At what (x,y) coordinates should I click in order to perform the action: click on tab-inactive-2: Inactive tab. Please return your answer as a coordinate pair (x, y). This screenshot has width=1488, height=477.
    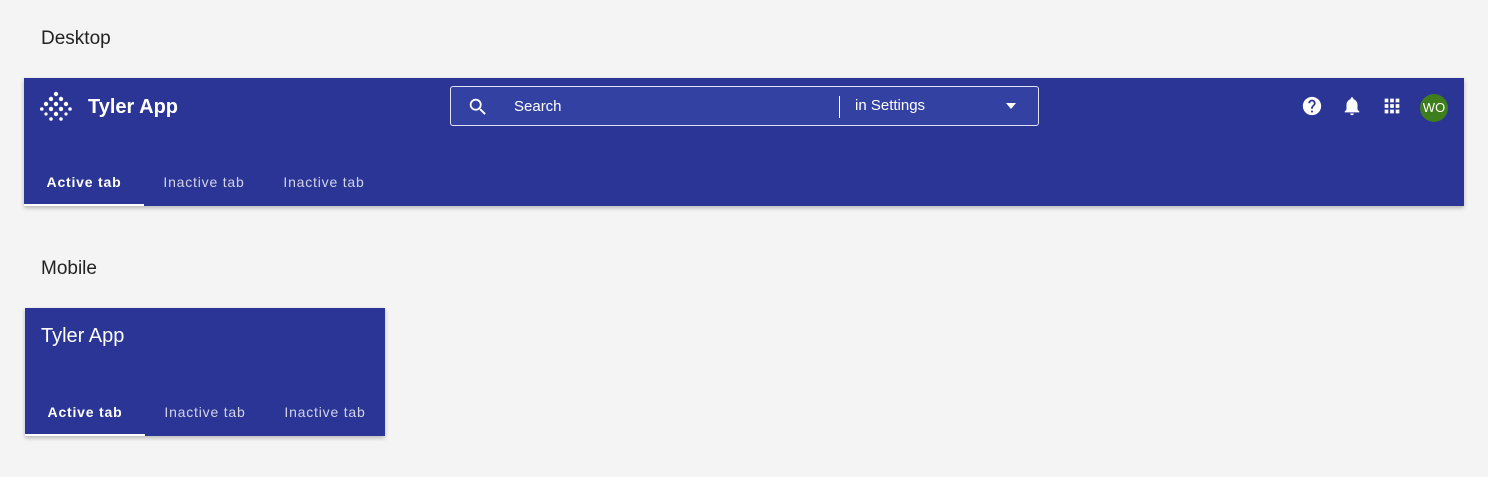
    Looking at the image, I should click on (324, 182).